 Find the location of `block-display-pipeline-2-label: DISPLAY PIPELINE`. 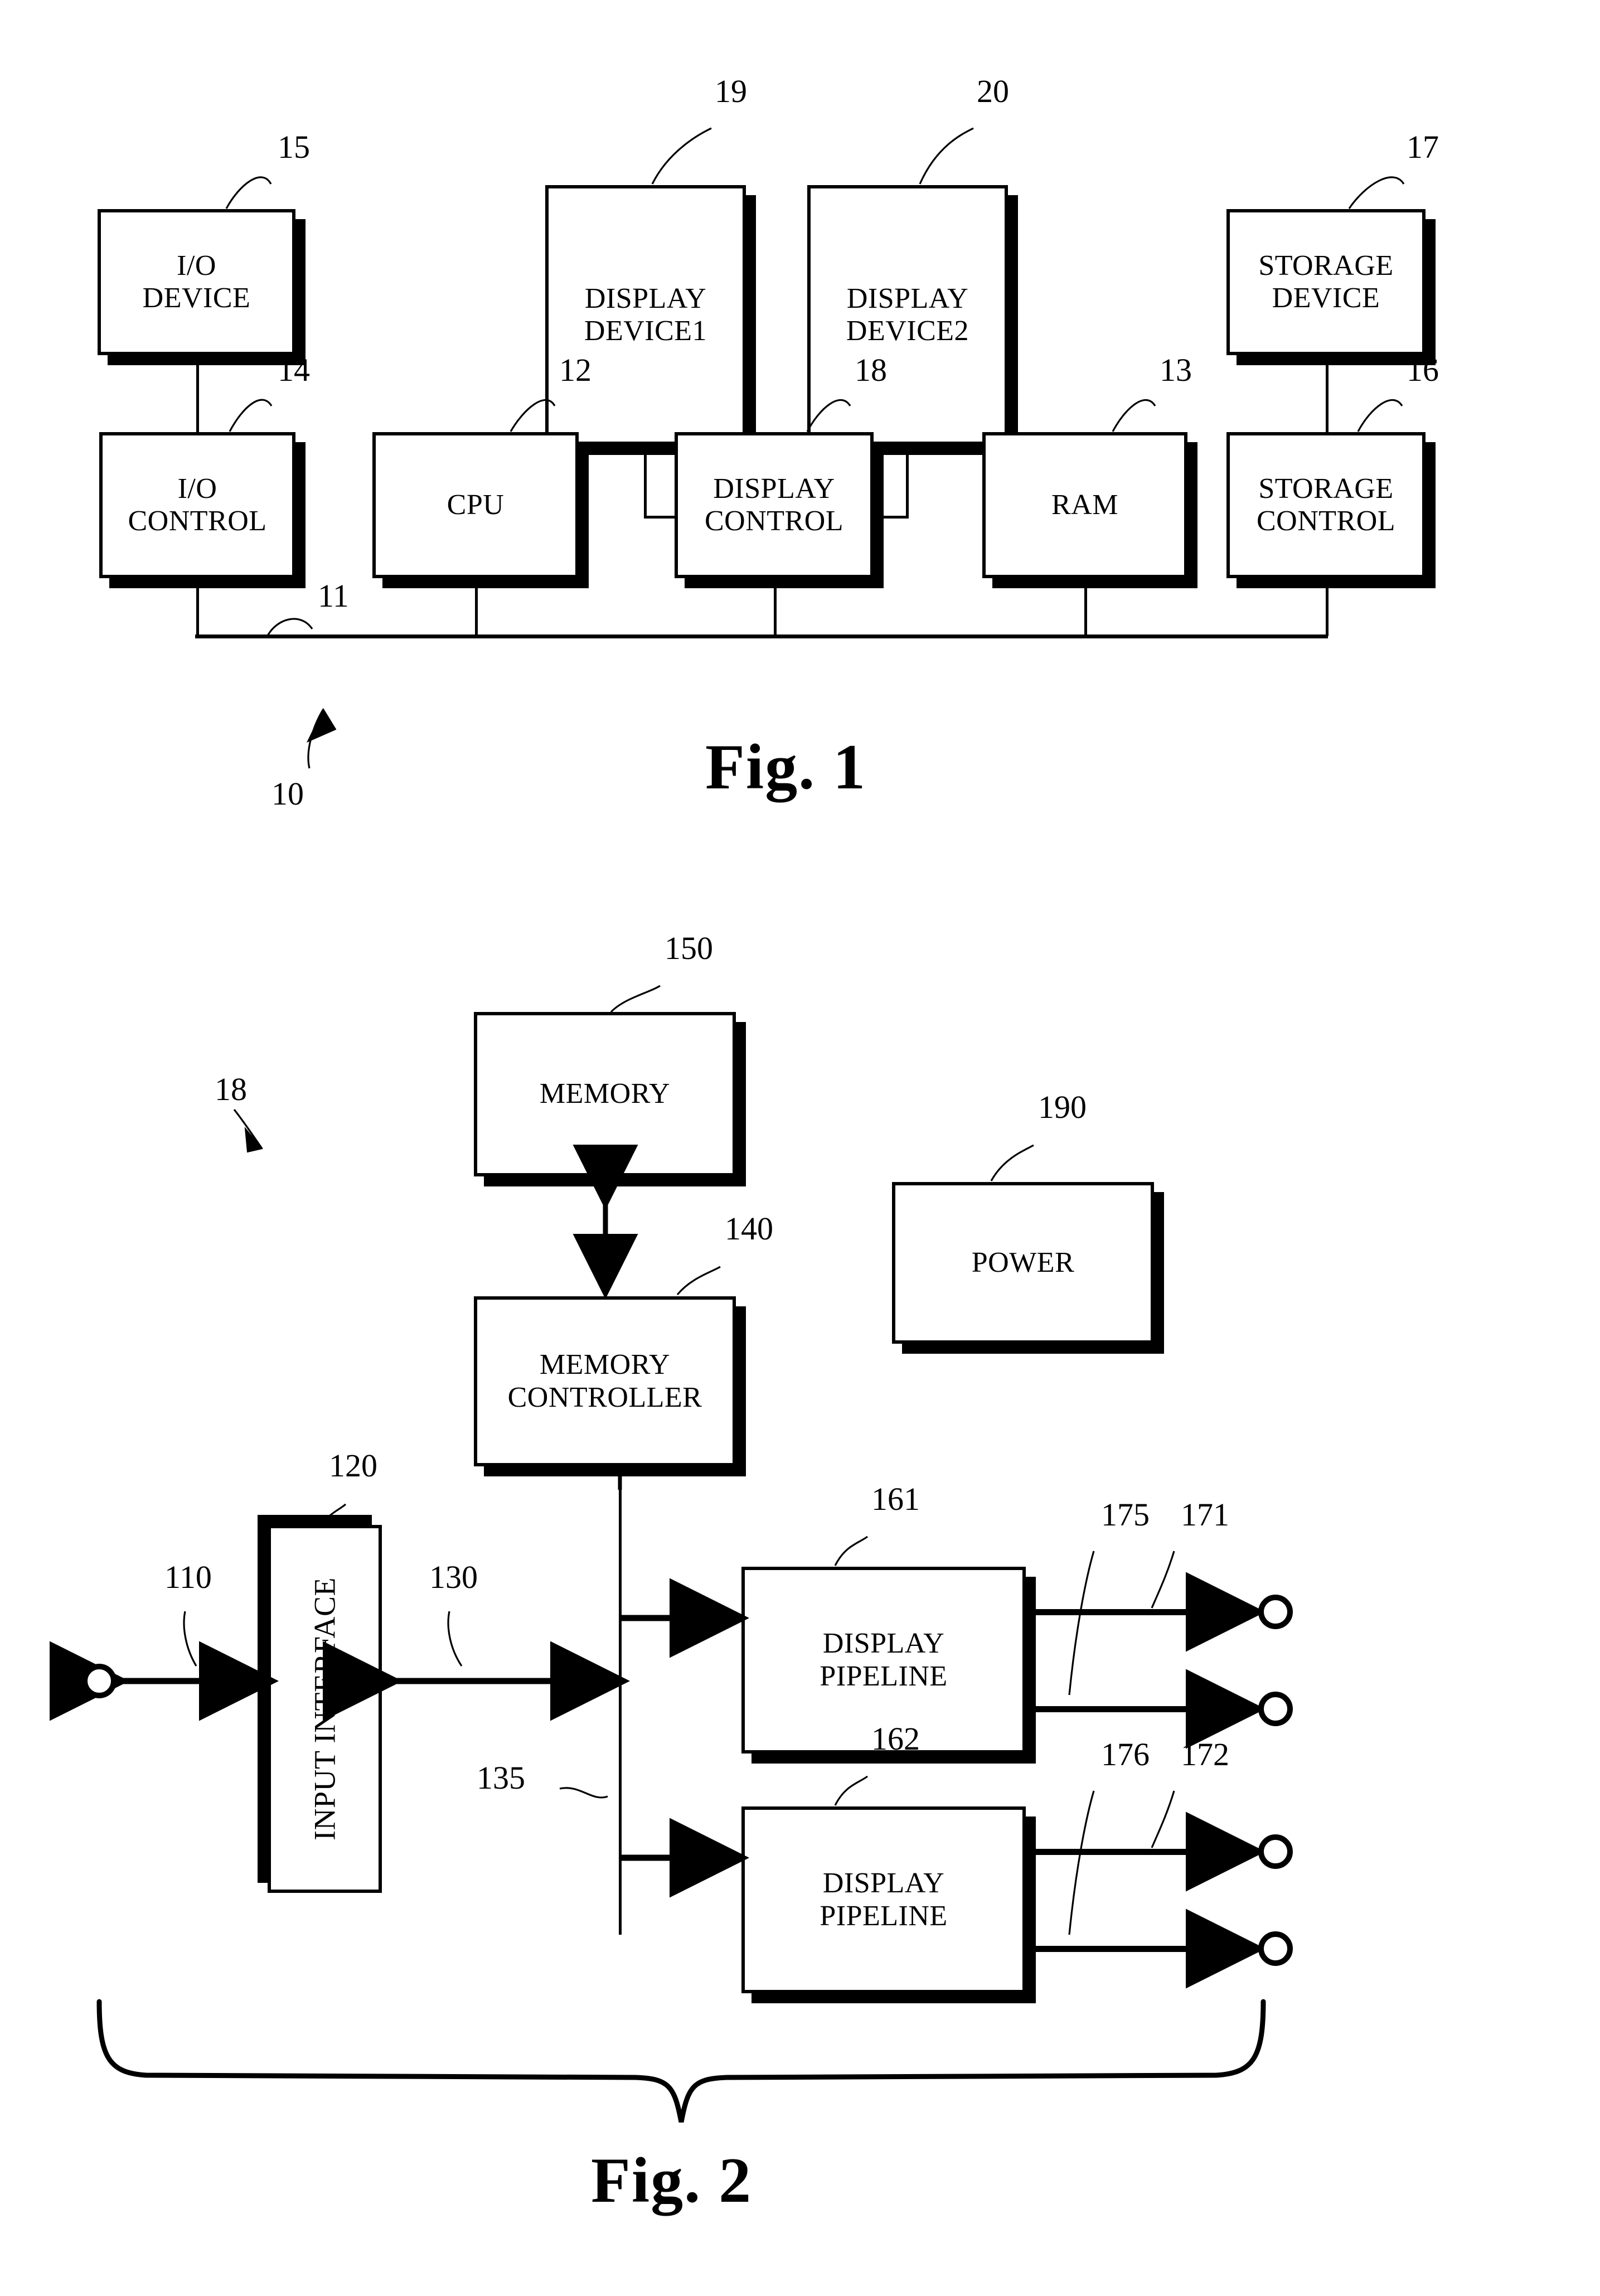

block-display-pipeline-2-label: DISPLAY PIPELINE is located at coordinates (884, 1899).